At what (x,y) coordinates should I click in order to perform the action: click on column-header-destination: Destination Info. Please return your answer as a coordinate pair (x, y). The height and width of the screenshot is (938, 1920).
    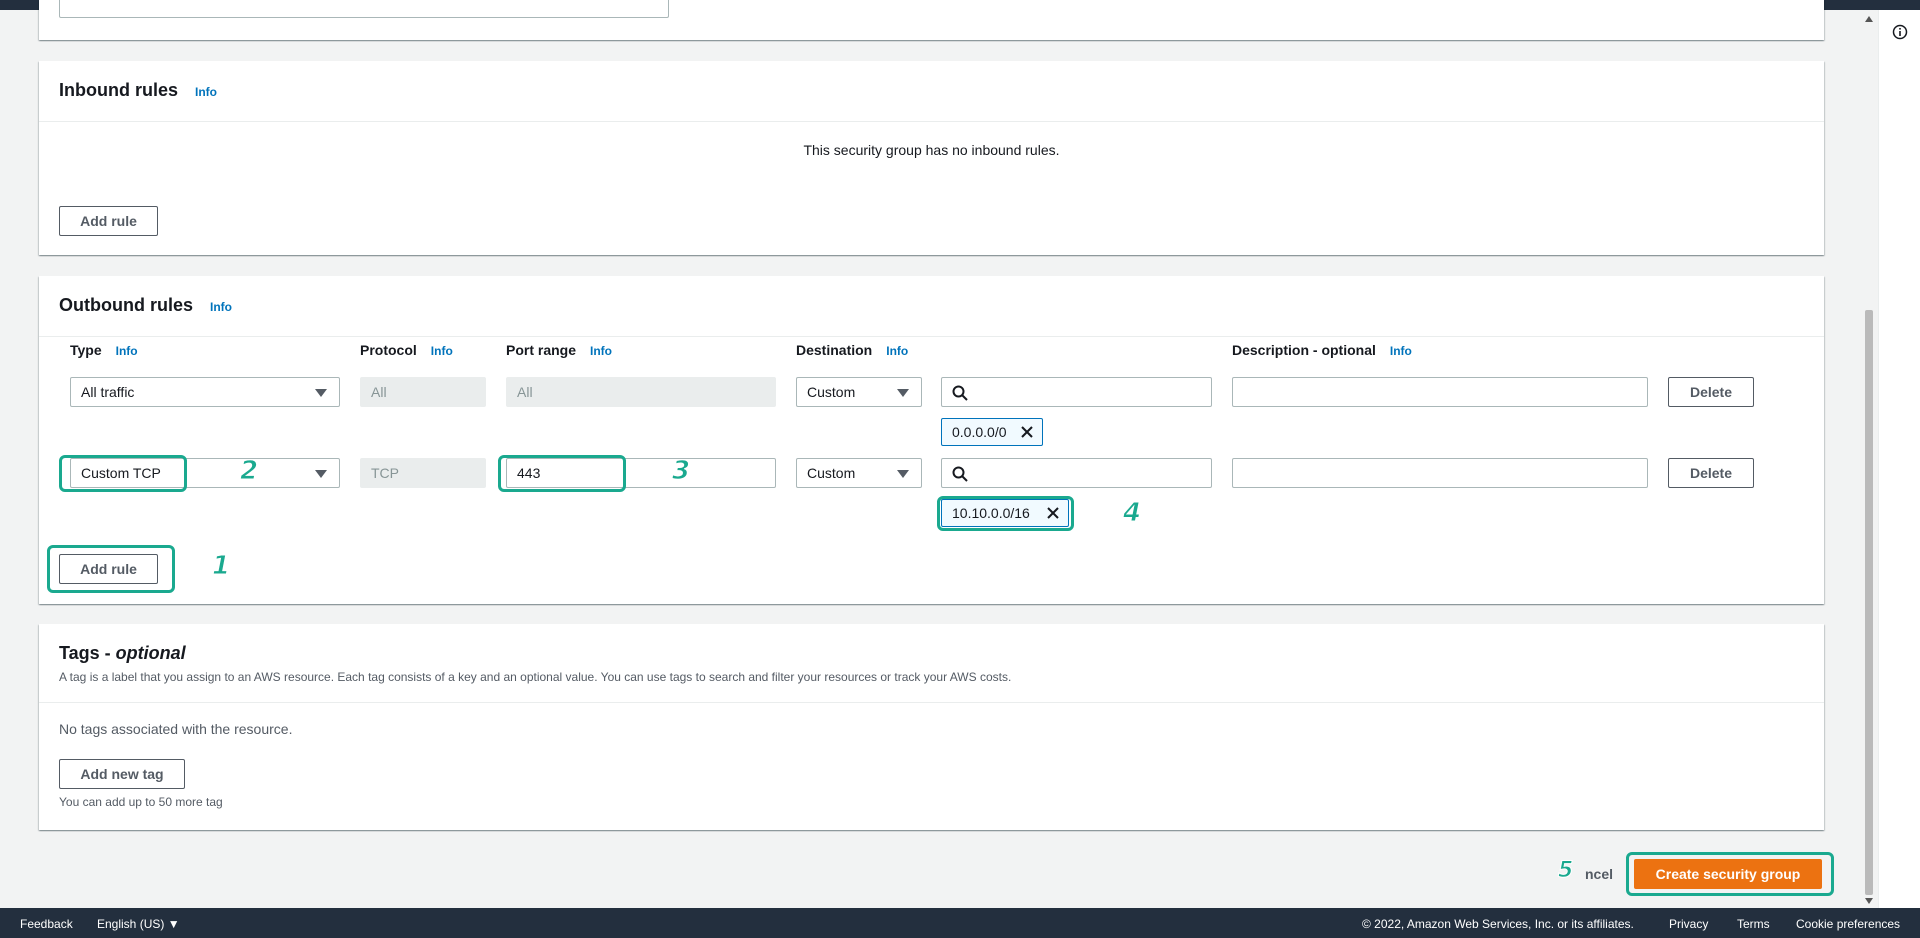
    Looking at the image, I should click on (852, 350).